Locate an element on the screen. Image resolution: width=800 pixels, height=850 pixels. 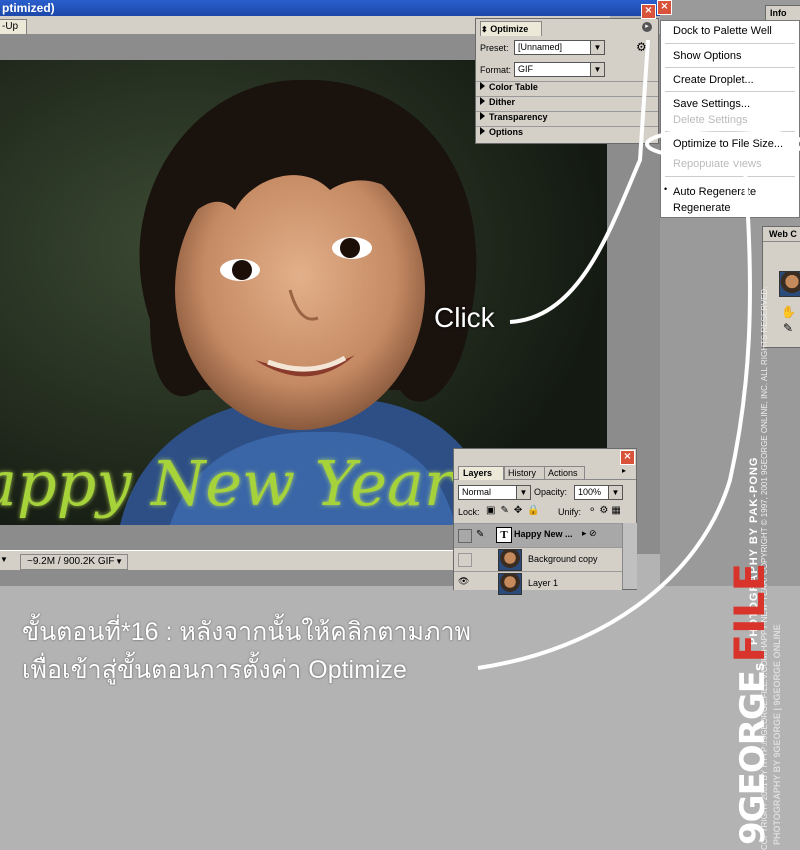
highlight-circle is located at coordinates (722, 144).